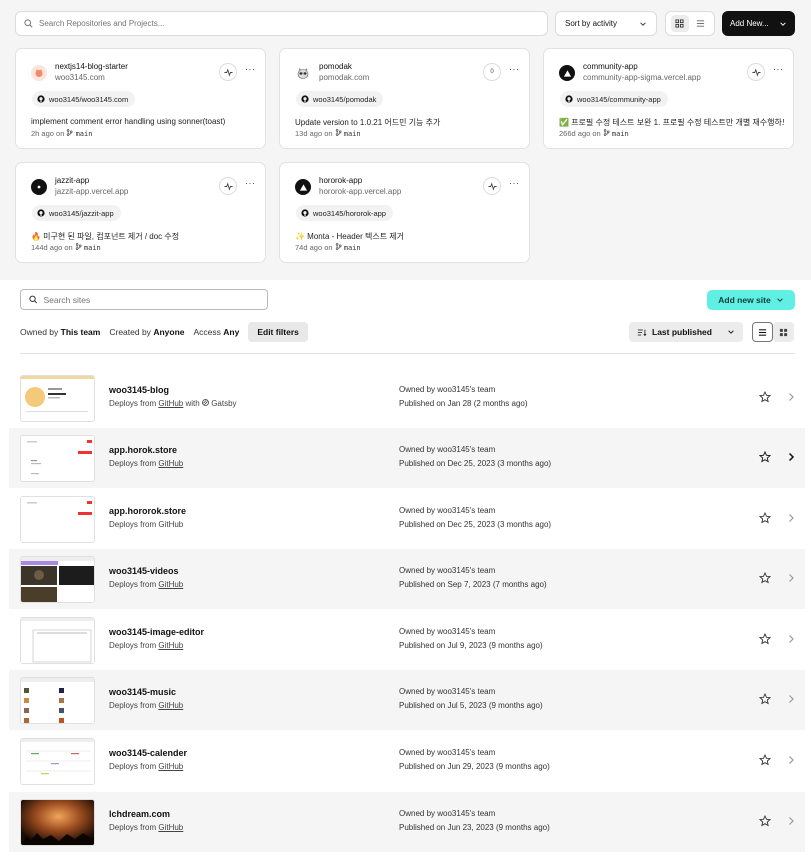 This screenshot has height=862, width=811. Describe the element at coordinates (340, 180) in the screenshot. I see `project-name: hororok-app` at that location.